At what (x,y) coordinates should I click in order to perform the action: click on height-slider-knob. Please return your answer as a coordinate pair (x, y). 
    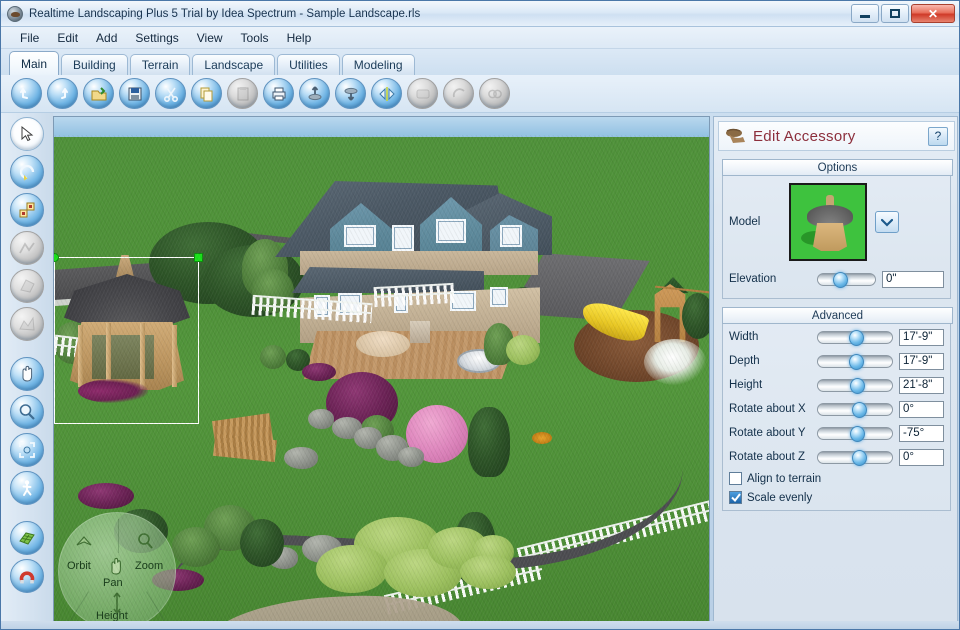
    Looking at the image, I should click on (857, 385).